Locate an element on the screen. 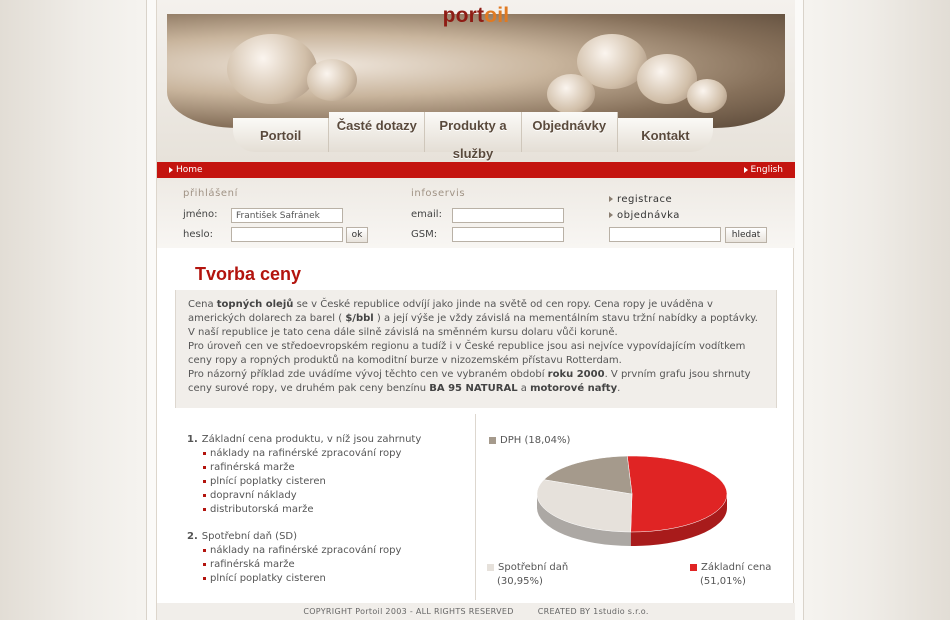 Image resolution: width=950 pixels, height=620 pixels. pie-chart is located at coordinates (632, 500).